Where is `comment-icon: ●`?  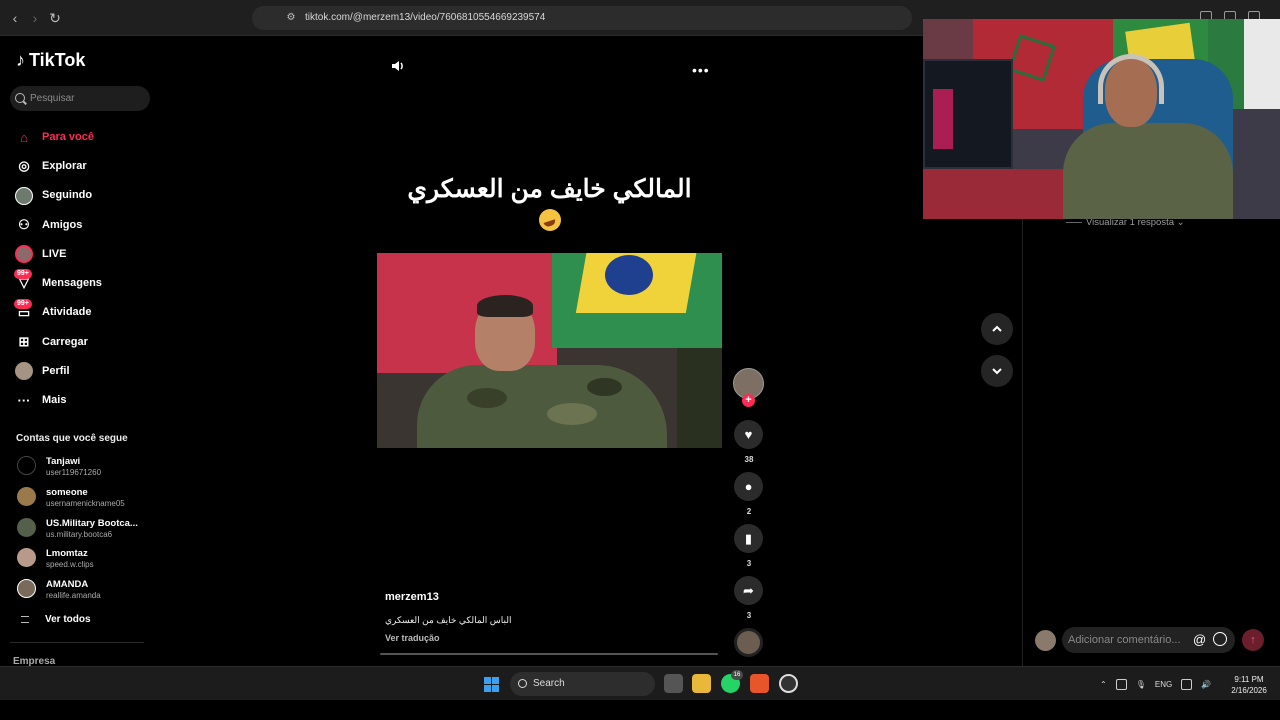 comment-icon: ● is located at coordinates (748, 486).